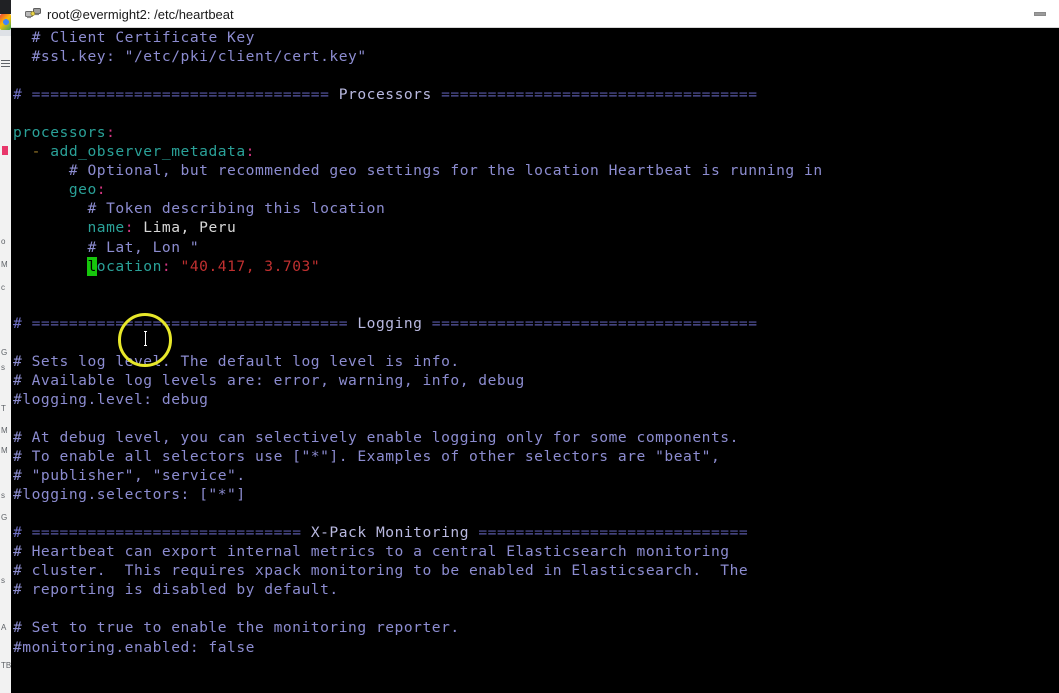 The image size is (1059, 693). Describe the element at coordinates (590, 323) in the screenshot. I see `terminal-text-span: ===================================` at that location.